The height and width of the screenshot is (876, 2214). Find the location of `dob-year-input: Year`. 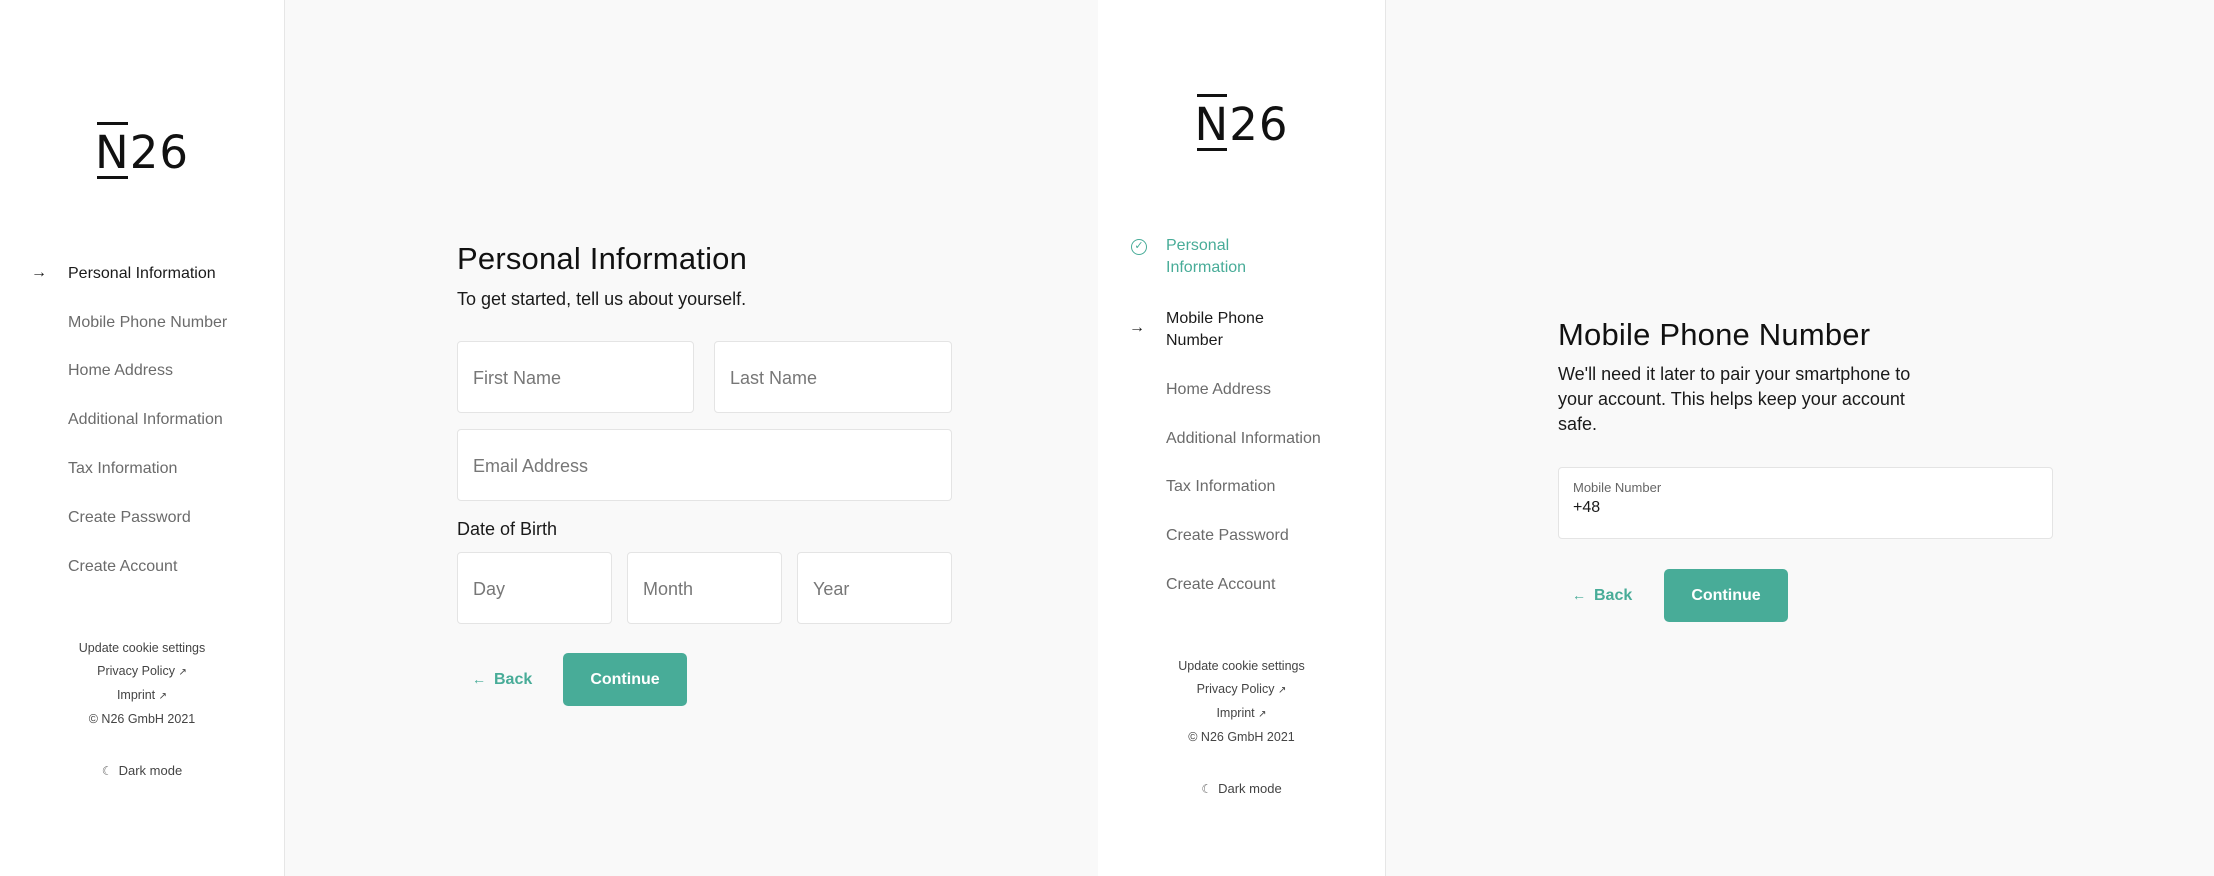

dob-year-input: Year is located at coordinates (874, 588).